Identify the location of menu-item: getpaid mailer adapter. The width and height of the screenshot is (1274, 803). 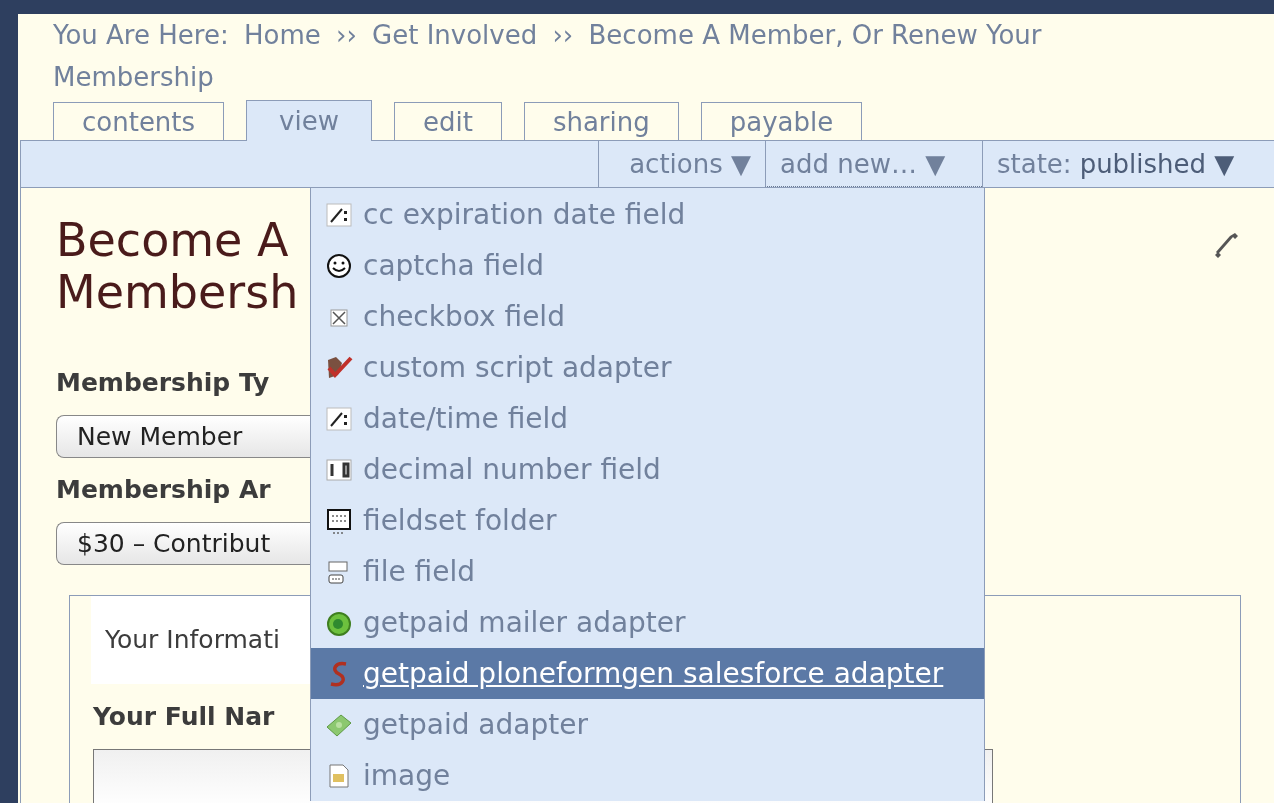
(647, 622).